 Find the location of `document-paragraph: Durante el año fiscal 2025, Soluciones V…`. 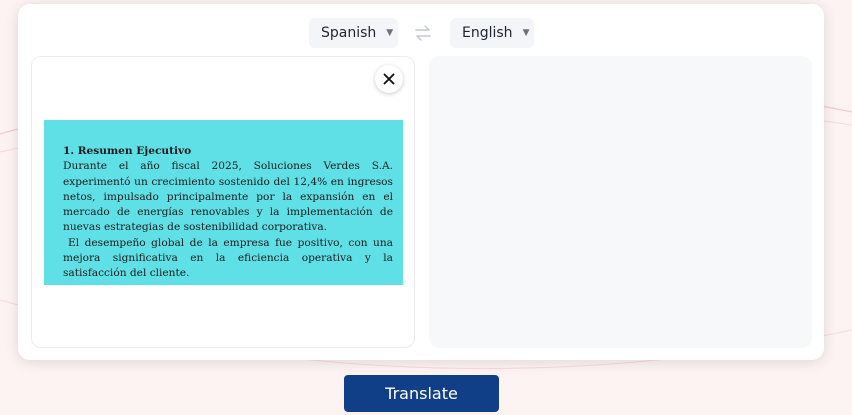

document-paragraph: Durante el año fiscal 2025, Soluciones V… is located at coordinates (228, 197).